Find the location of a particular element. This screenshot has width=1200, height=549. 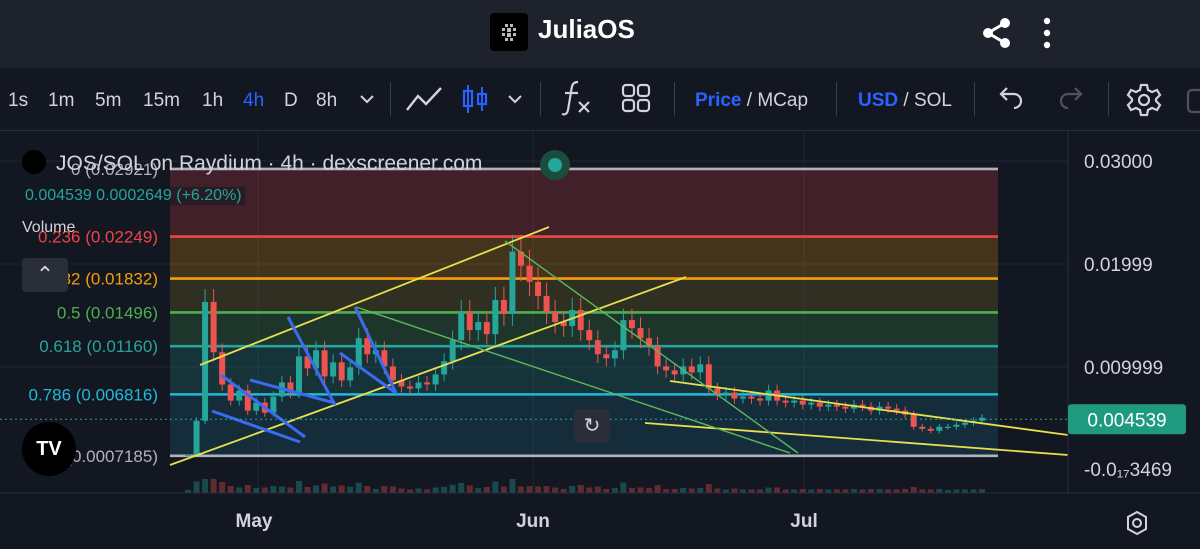

app-title-bar: JuliaOS is located at coordinates (600, 34).